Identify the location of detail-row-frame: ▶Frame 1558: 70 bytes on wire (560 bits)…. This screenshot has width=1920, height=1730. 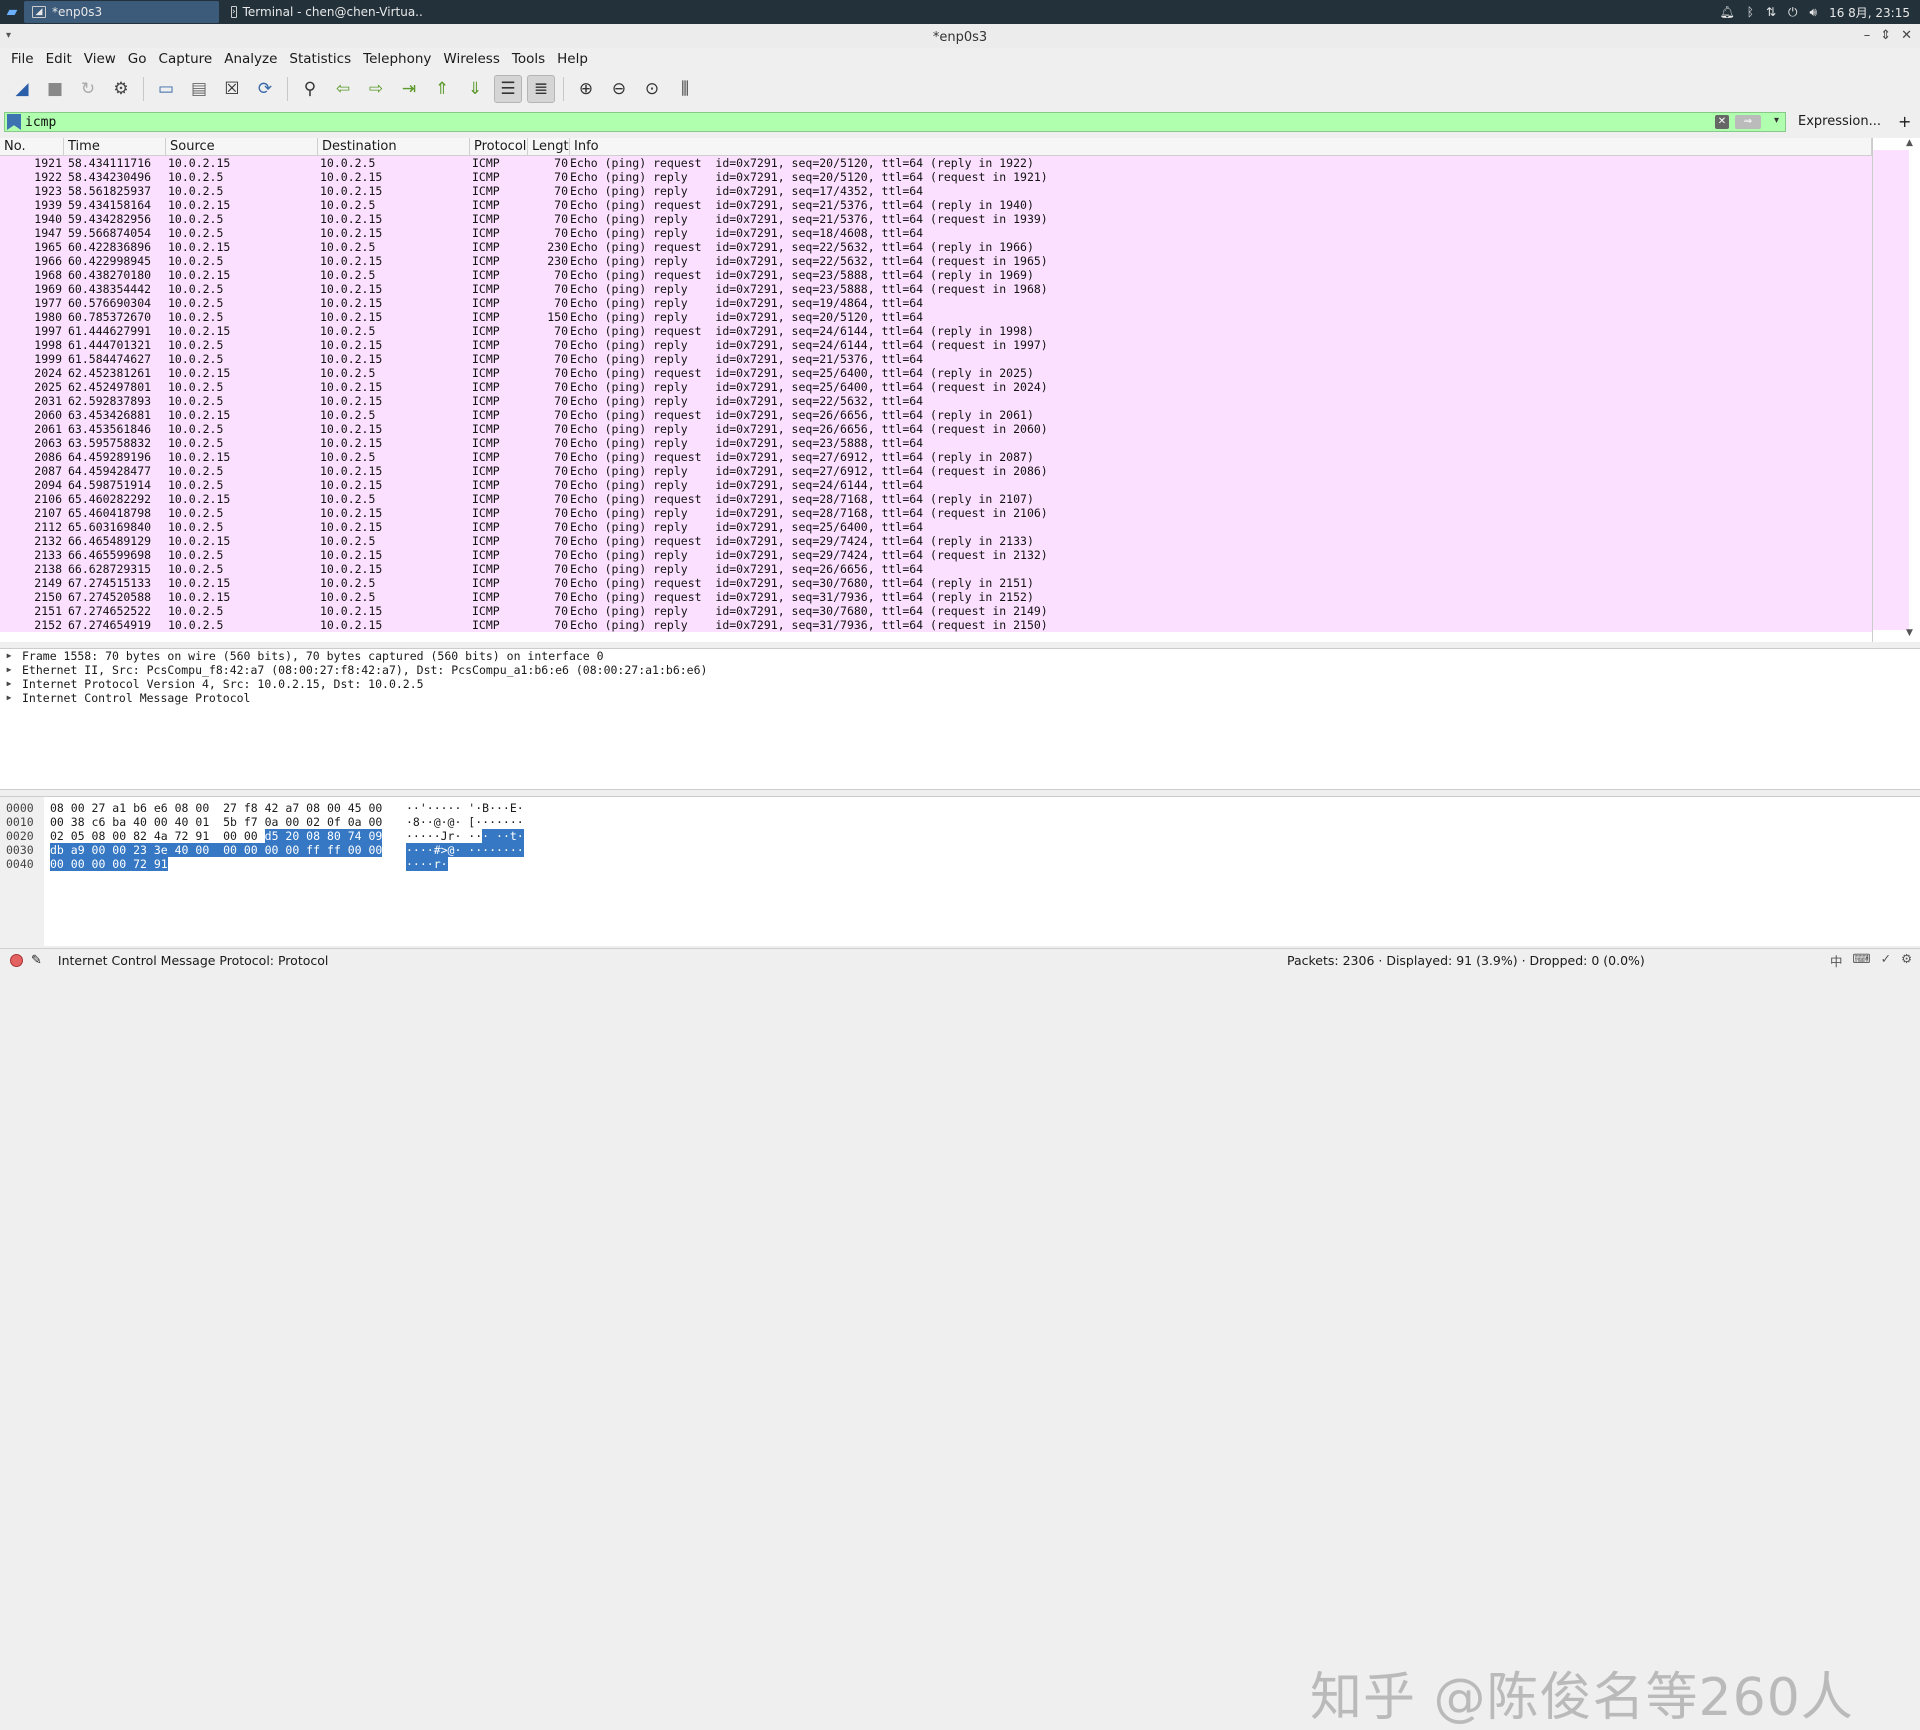
(960, 656).